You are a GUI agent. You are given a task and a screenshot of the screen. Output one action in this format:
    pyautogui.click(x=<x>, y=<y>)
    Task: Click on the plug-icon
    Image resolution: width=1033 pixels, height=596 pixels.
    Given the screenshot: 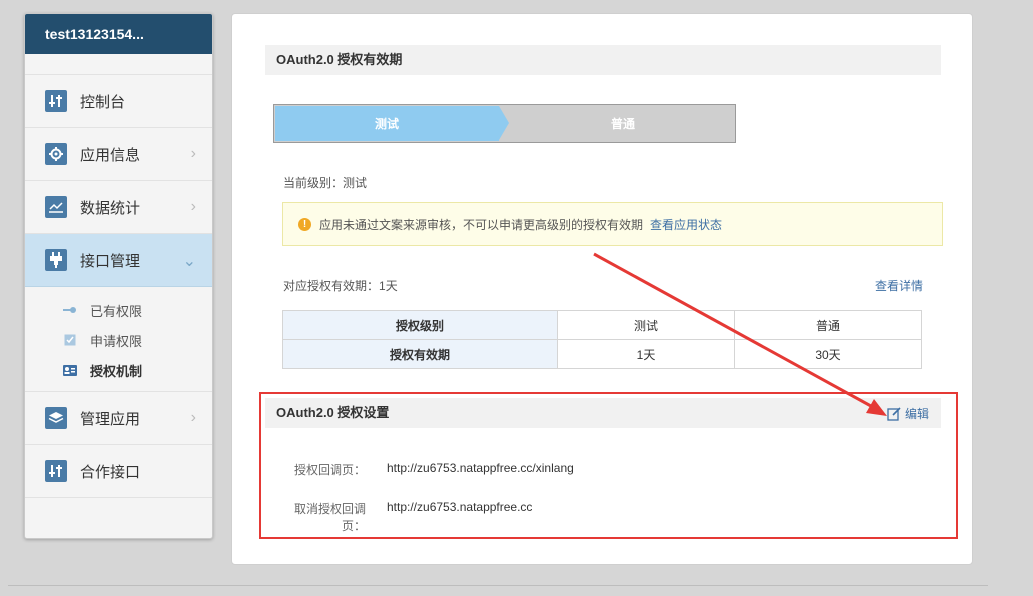 What is the action you would take?
    pyautogui.click(x=56, y=260)
    